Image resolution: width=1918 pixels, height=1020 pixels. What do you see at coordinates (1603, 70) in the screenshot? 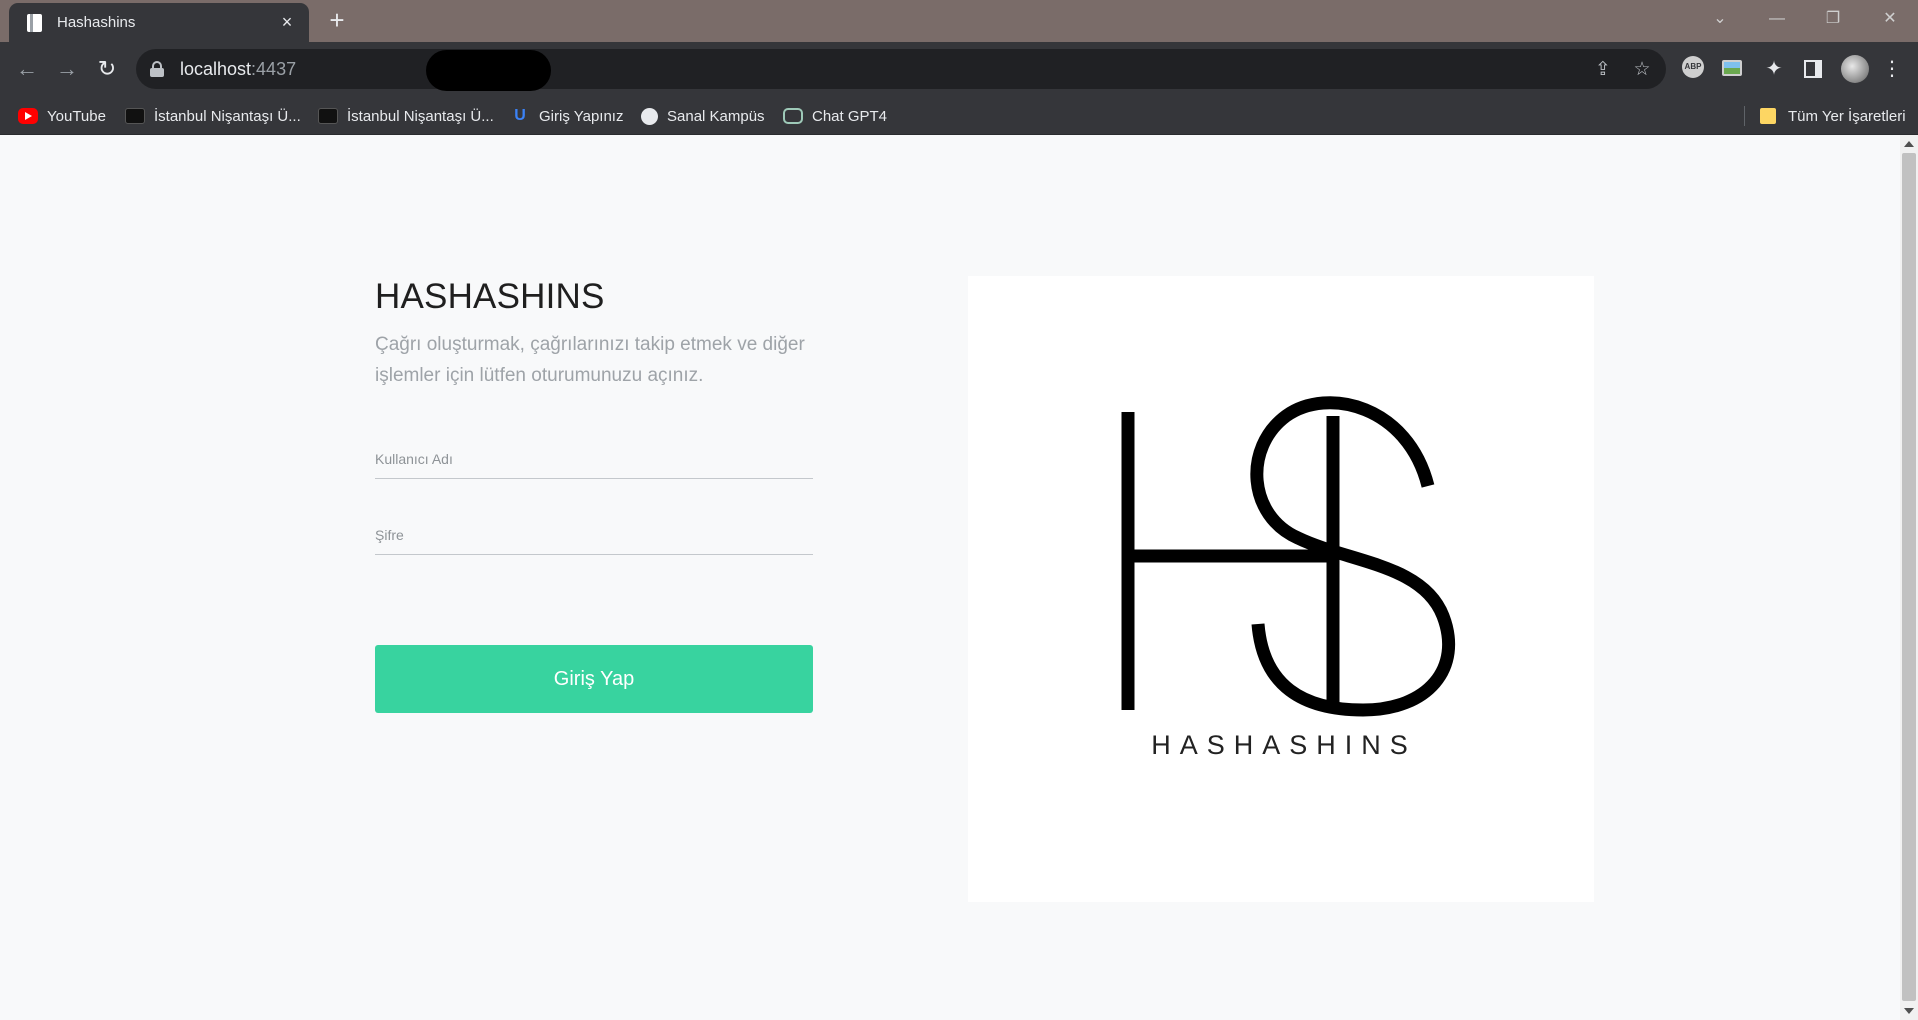
I see `share-icon: ⇪` at bounding box center [1603, 70].